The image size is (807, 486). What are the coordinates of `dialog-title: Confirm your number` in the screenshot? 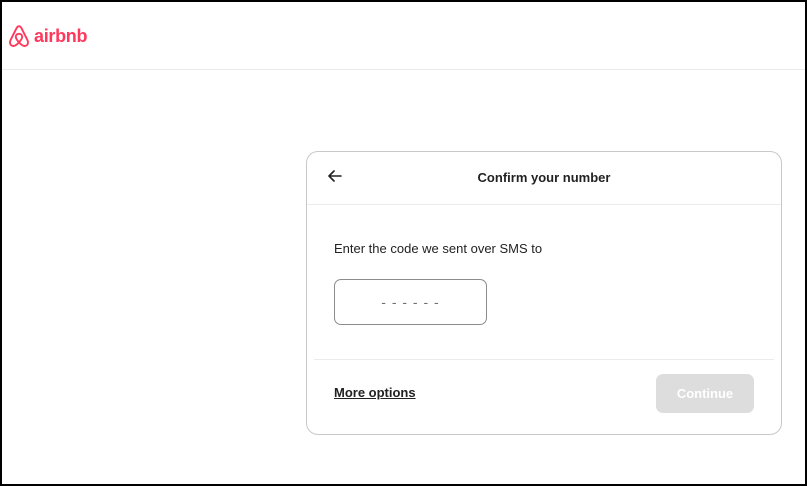 It's located at (544, 177).